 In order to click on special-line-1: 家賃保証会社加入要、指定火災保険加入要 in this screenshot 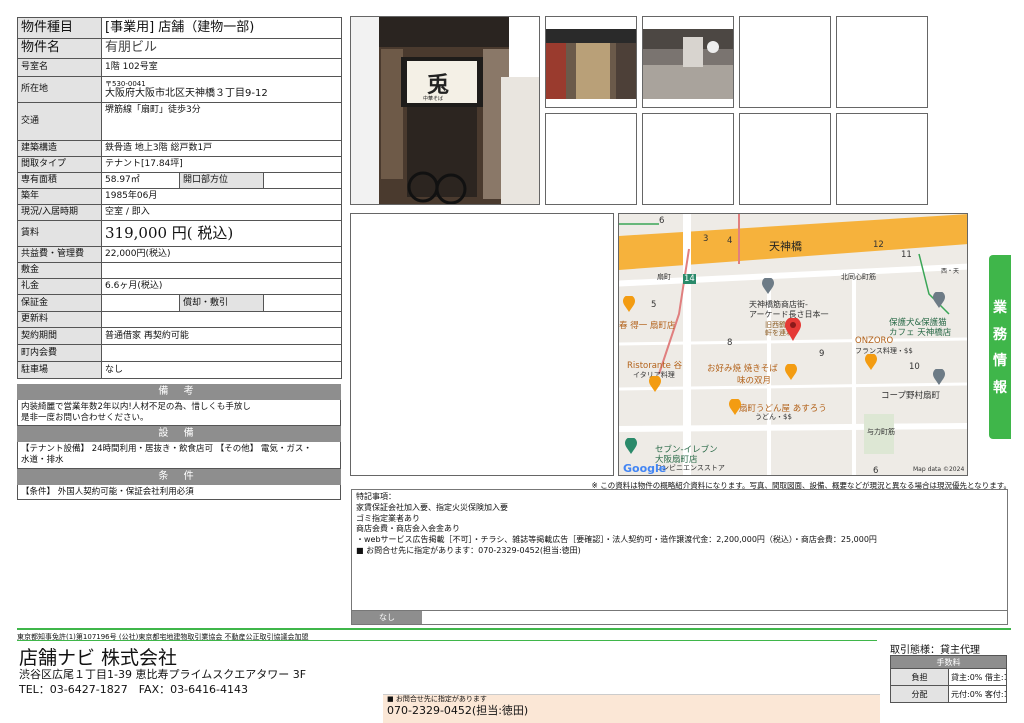, I will do `click(432, 507)`.